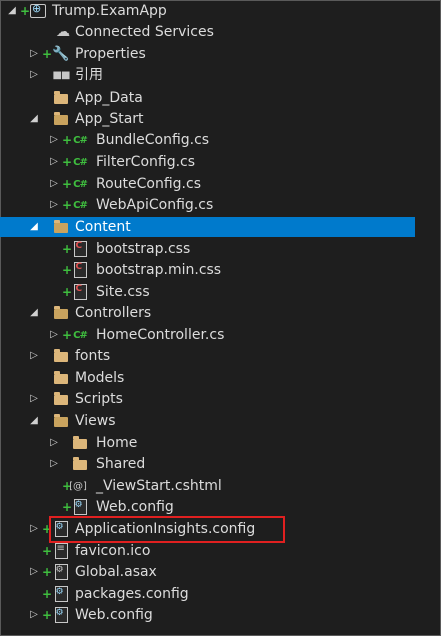 Image resolution: width=441 pixels, height=636 pixels. What do you see at coordinates (220, 594) in the screenshot?
I see `tree-item-packages-config: + packages.config` at bounding box center [220, 594].